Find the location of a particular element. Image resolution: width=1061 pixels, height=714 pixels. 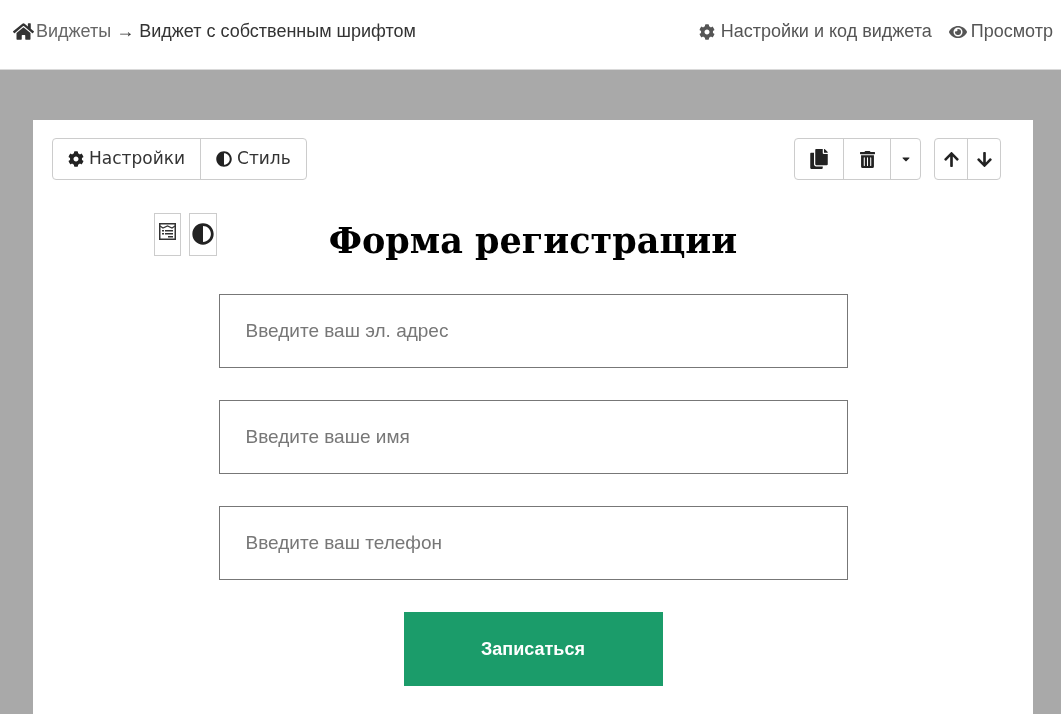

toolbar-tab: Стиль is located at coordinates (253, 159).